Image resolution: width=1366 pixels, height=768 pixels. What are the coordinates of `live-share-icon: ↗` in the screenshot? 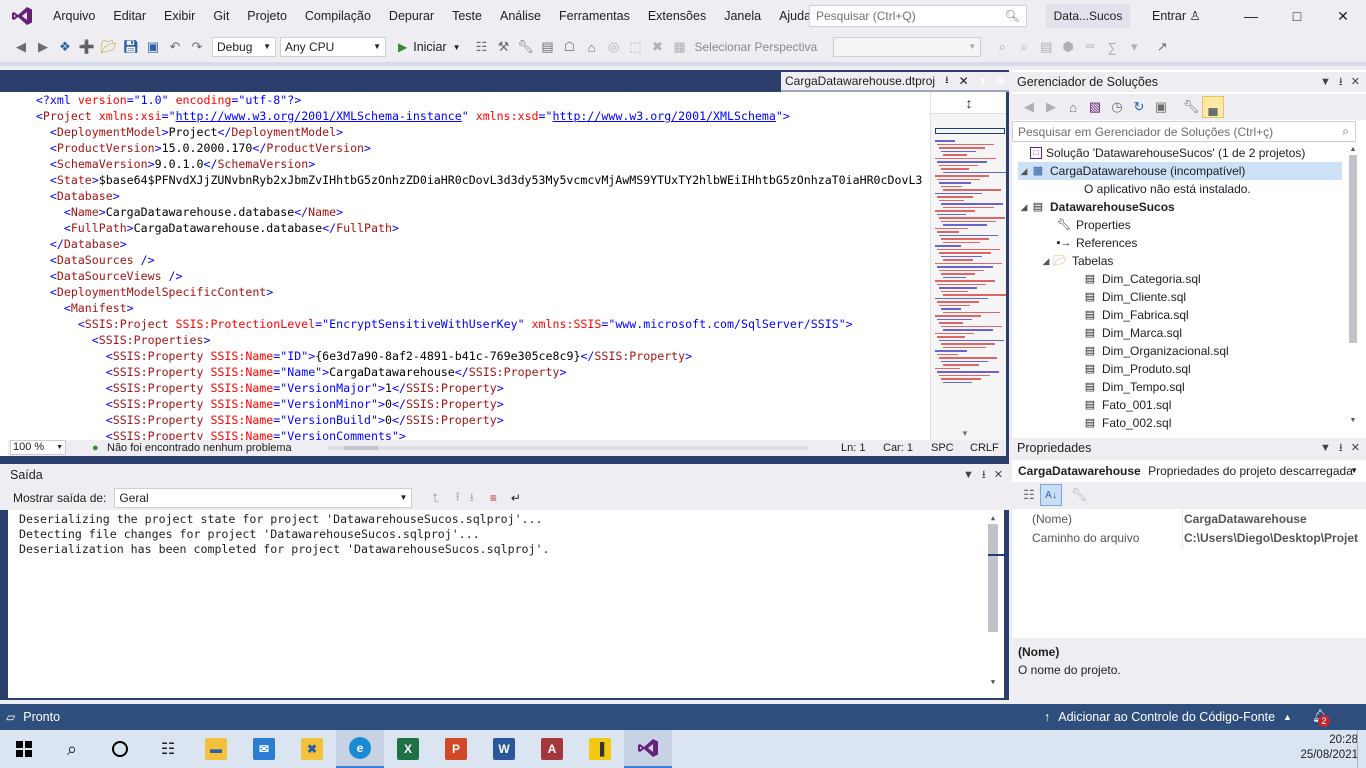 It's located at (1162, 47).